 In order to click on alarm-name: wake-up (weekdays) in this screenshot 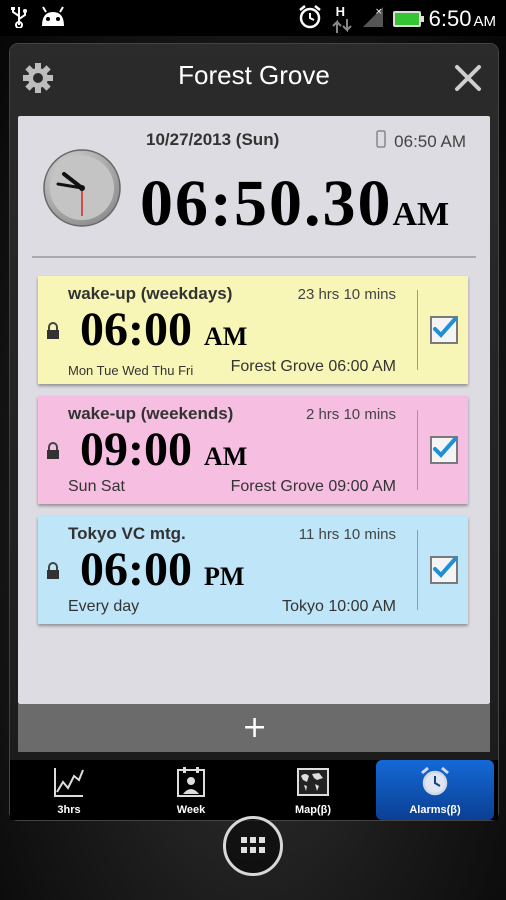, I will do `click(150, 293)`.